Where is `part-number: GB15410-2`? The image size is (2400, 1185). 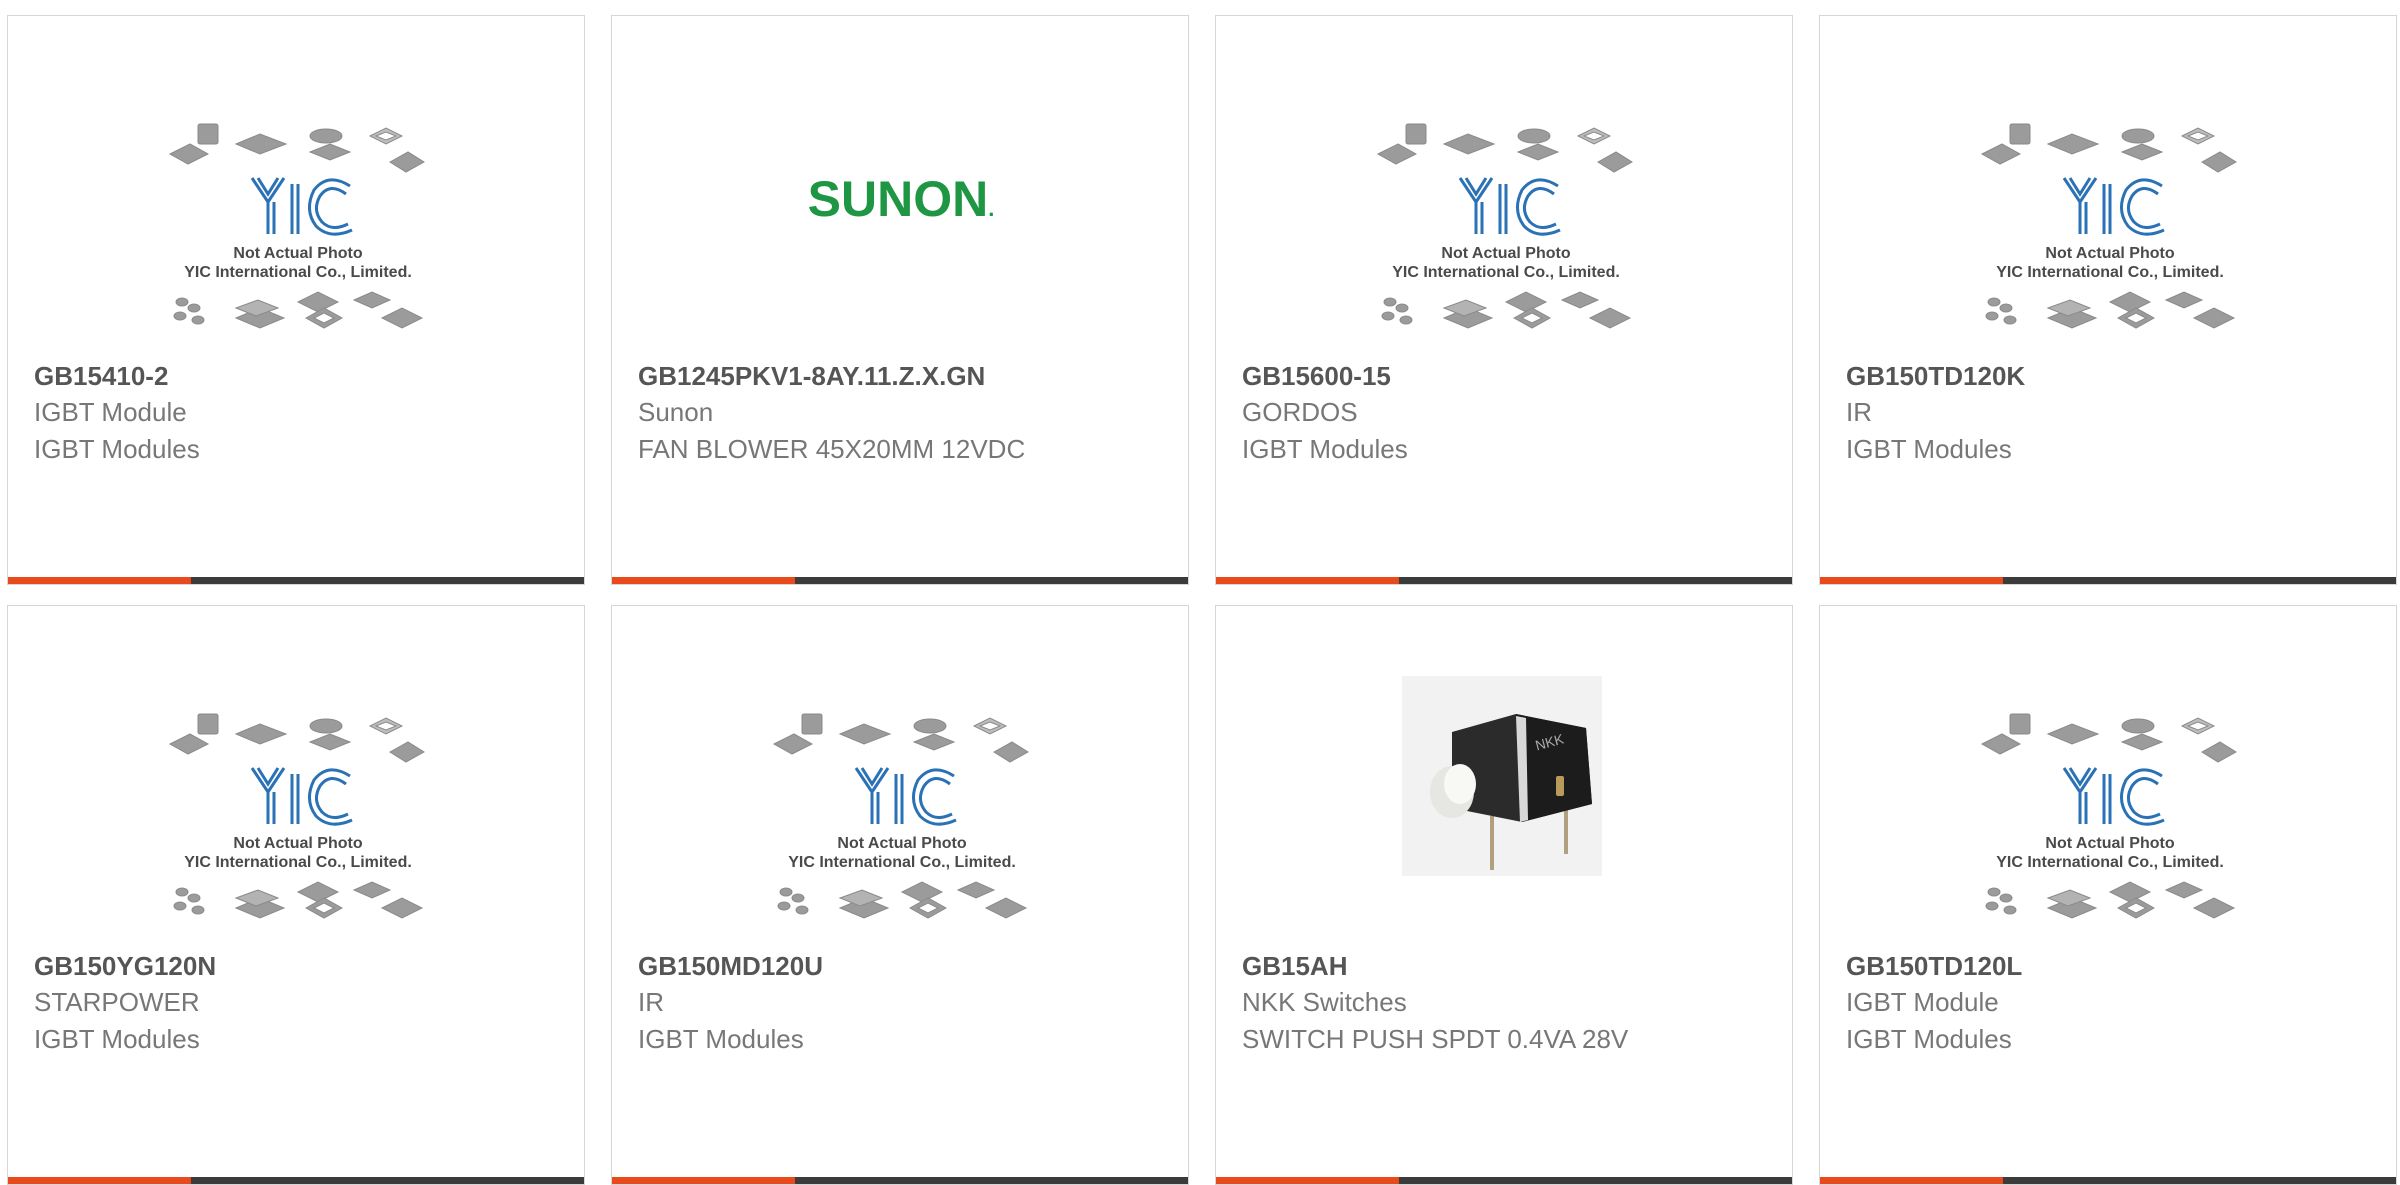 part-number: GB15410-2 is located at coordinates (304, 376).